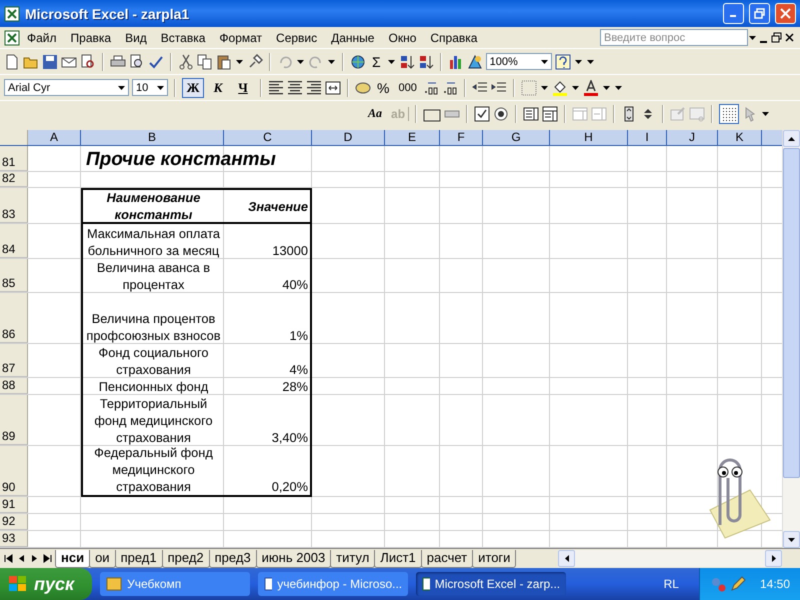 The image size is (800, 600). Describe the element at coordinates (88, 62) in the screenshot. I see `print-preview-icon` at that location.